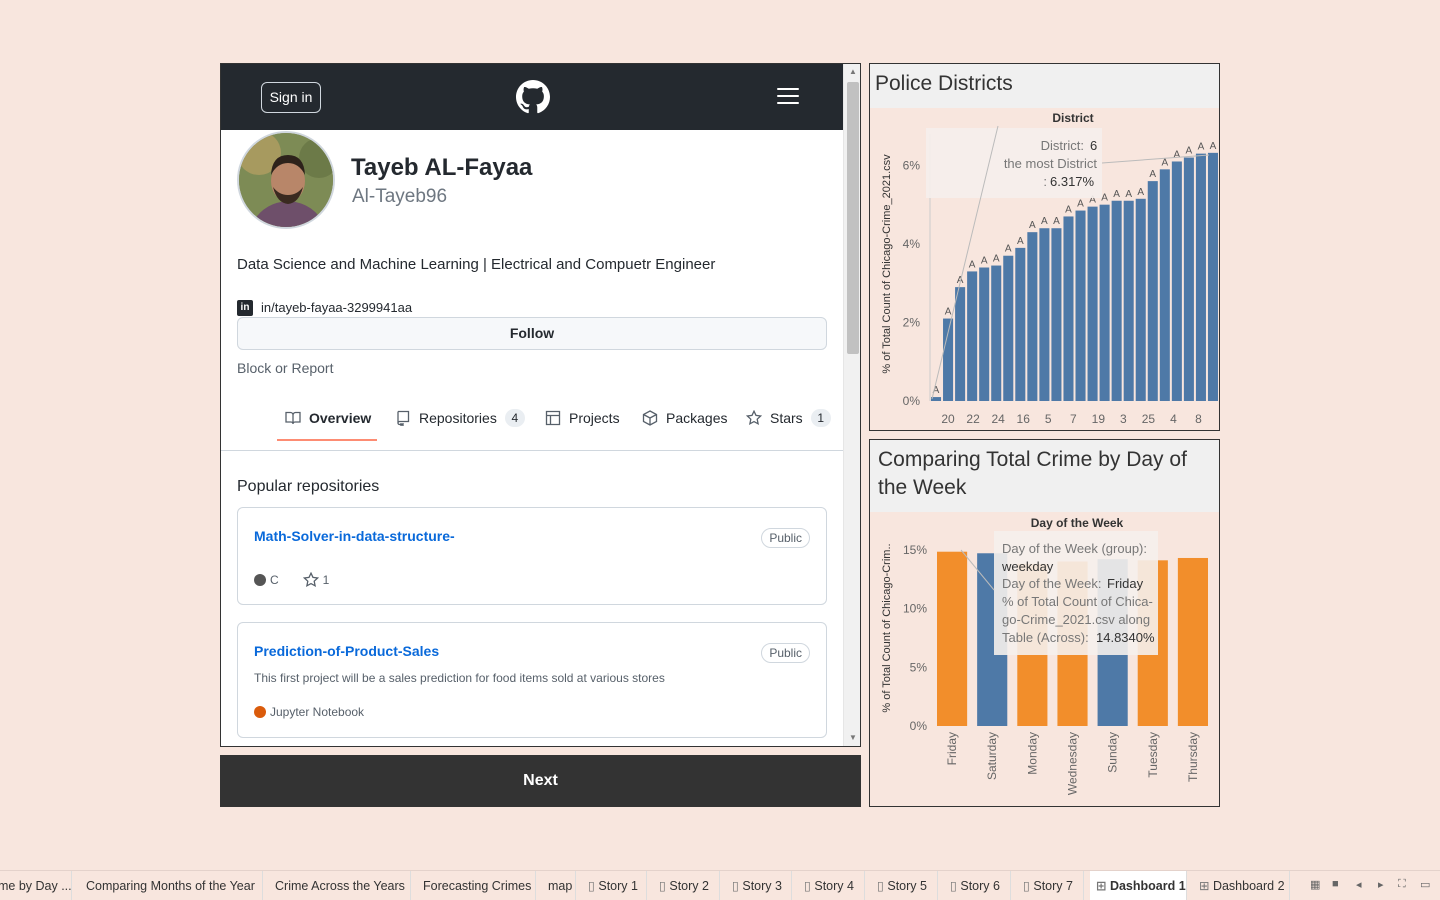 This screenshot has height=900, width=1440. What do you see at coordinates (788, 418) in the screenshot?
I see `tab-stars: Stars 1` at bounding box center [788, 418].